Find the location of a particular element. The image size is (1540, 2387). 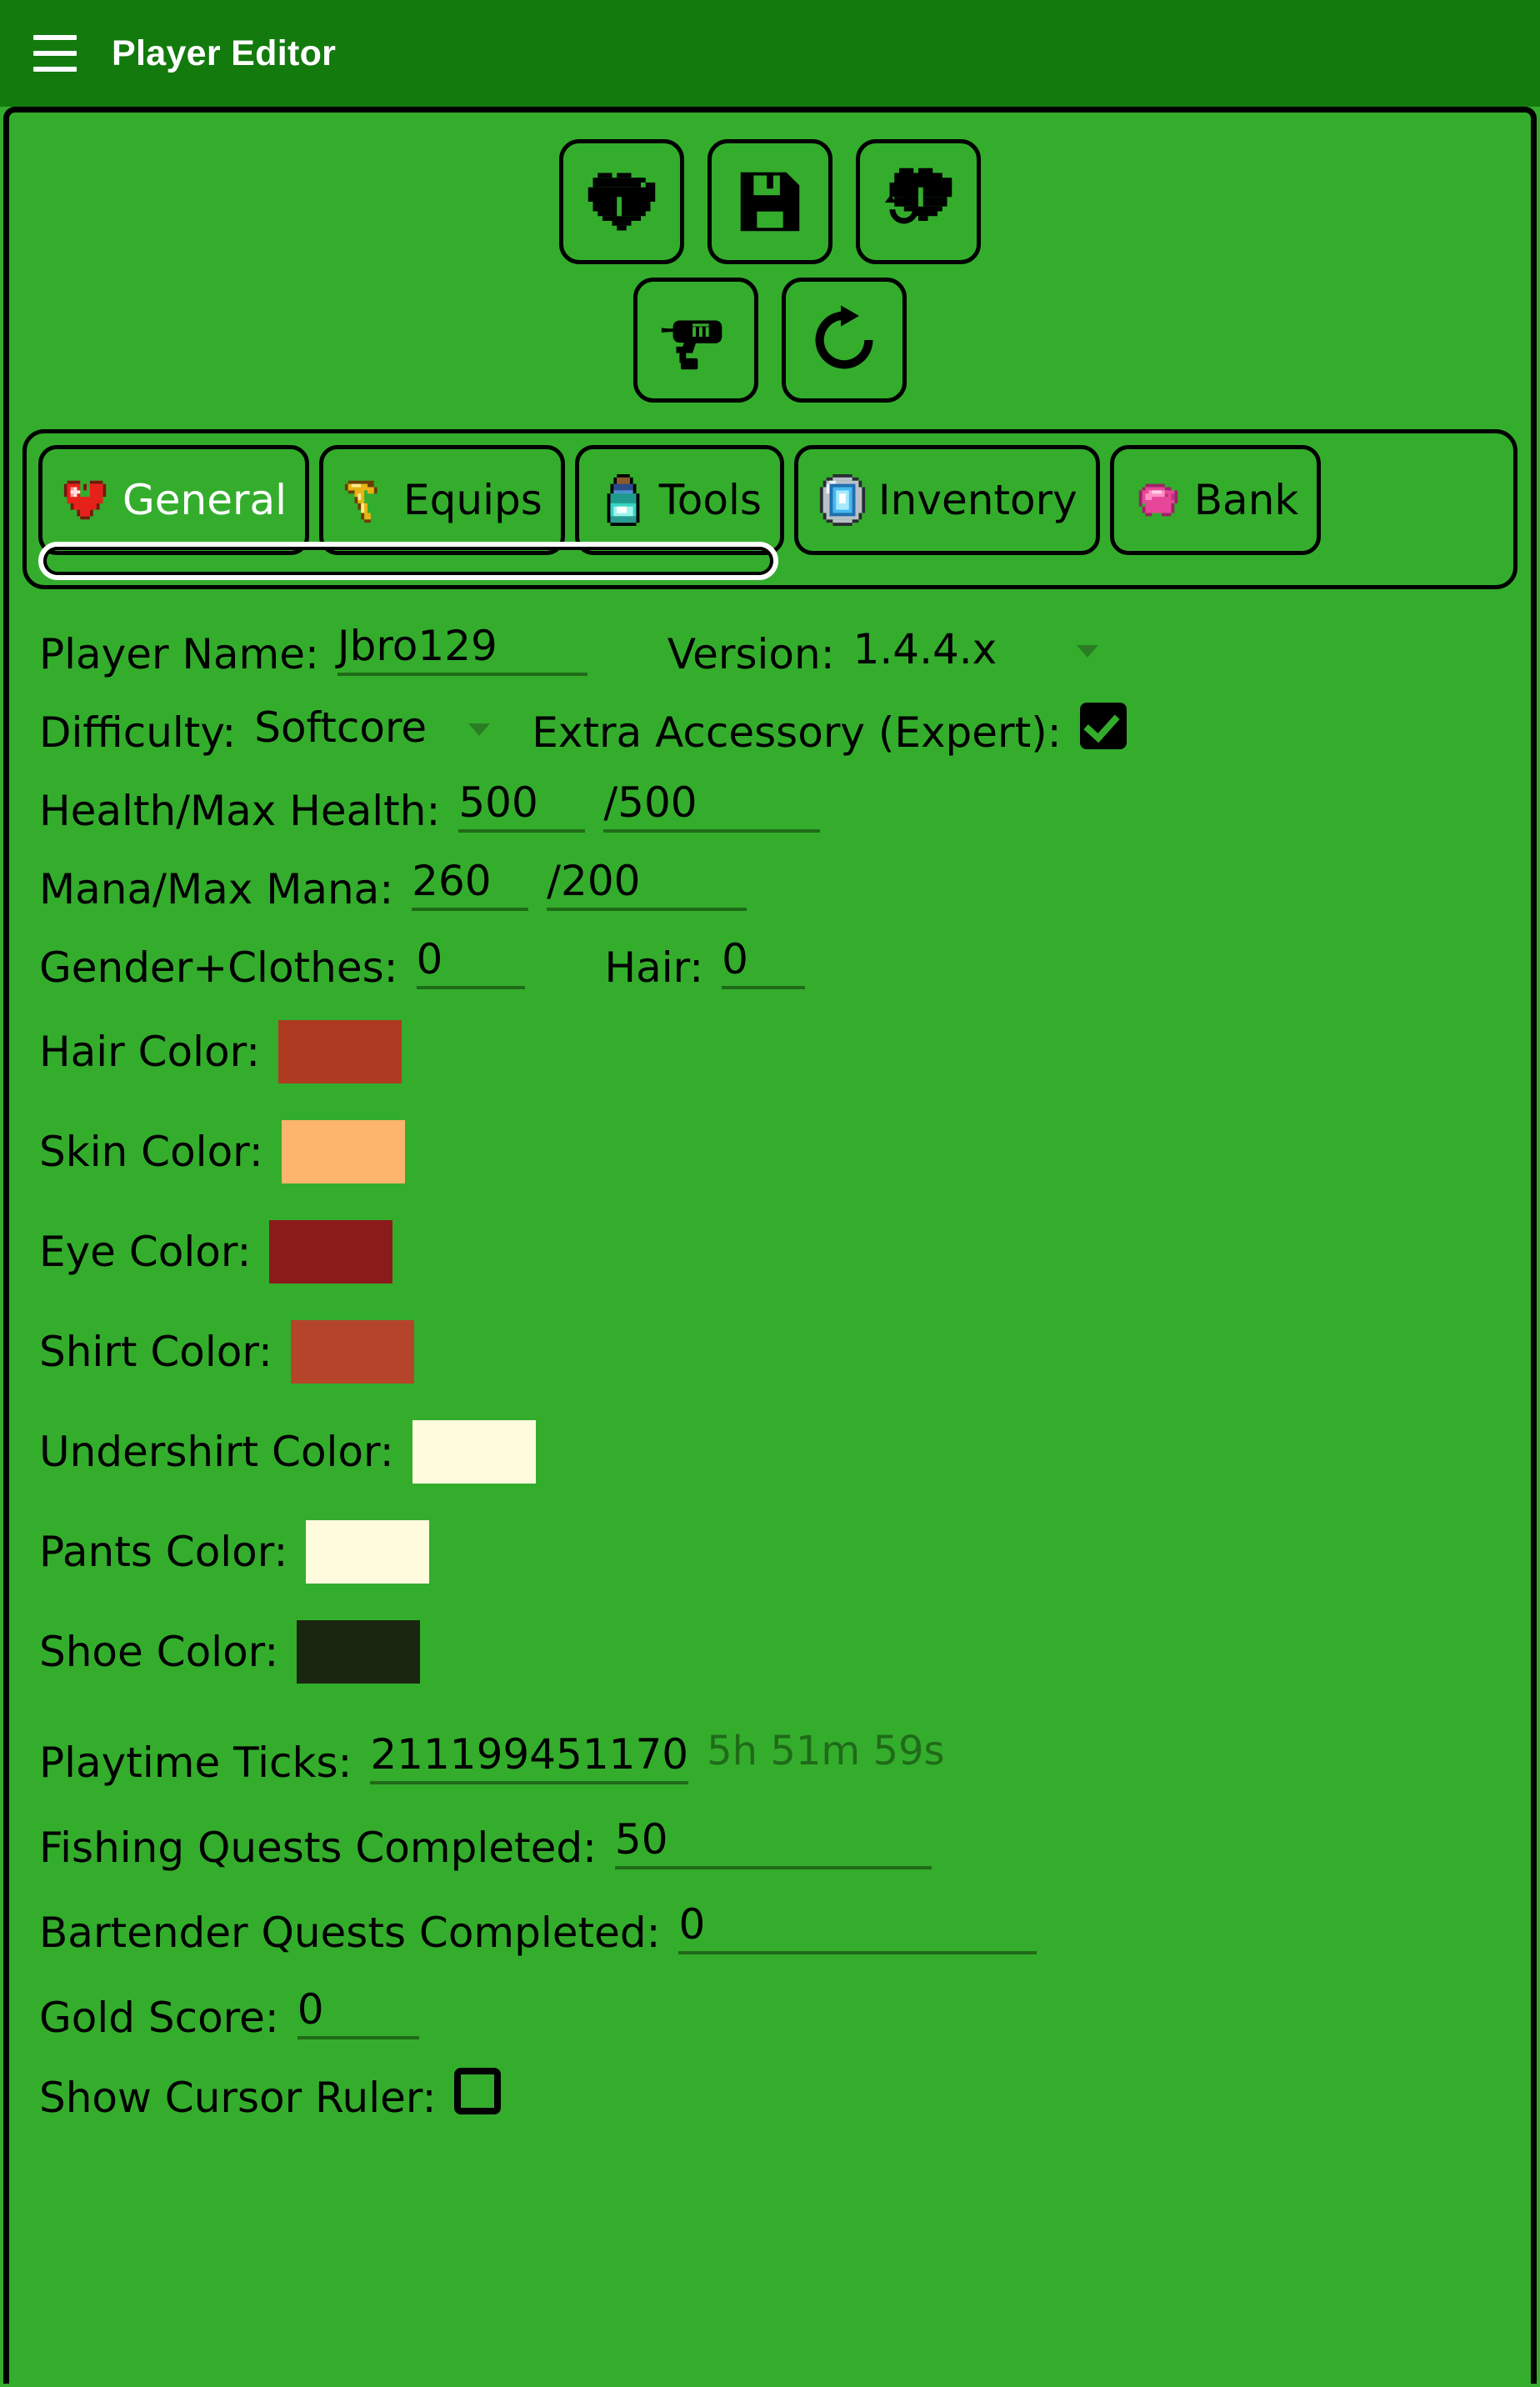

tab-equips: Equips is located at coordinates (442, 500).